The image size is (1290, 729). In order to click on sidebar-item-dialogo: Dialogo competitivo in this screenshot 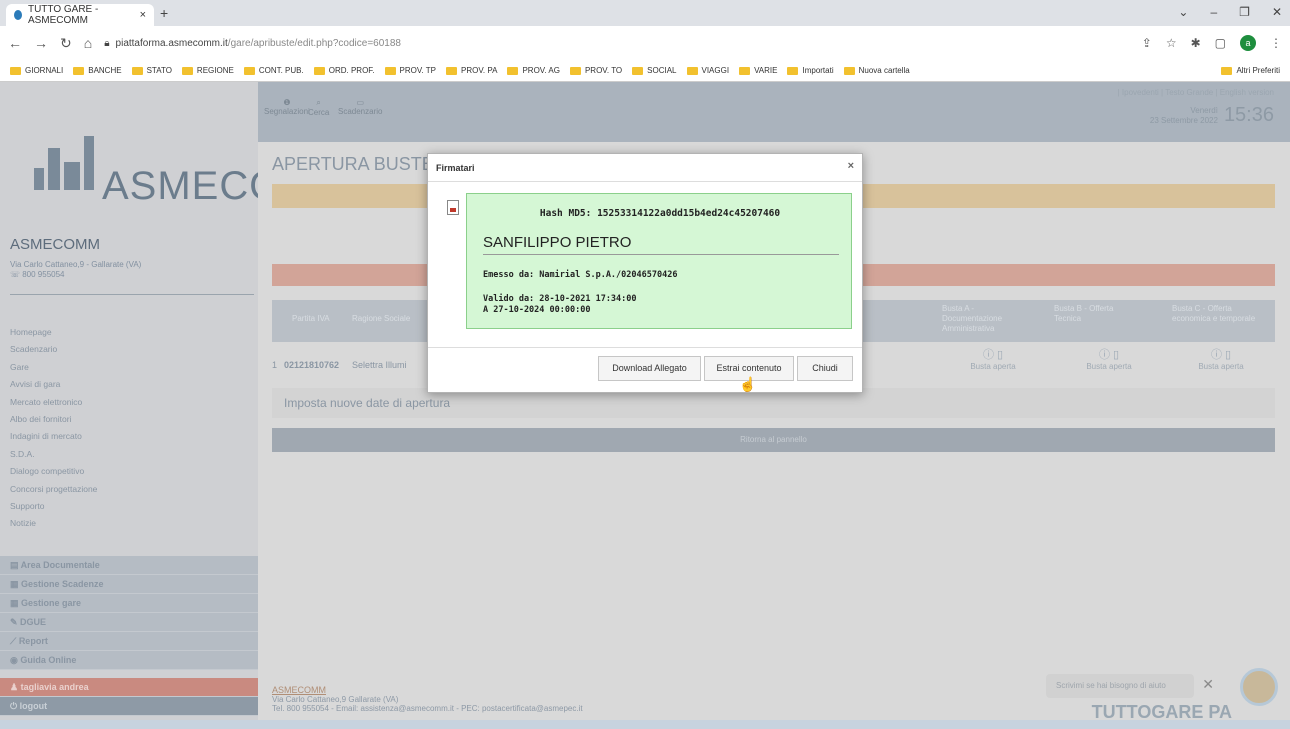, I will do `click(53, 471)`.